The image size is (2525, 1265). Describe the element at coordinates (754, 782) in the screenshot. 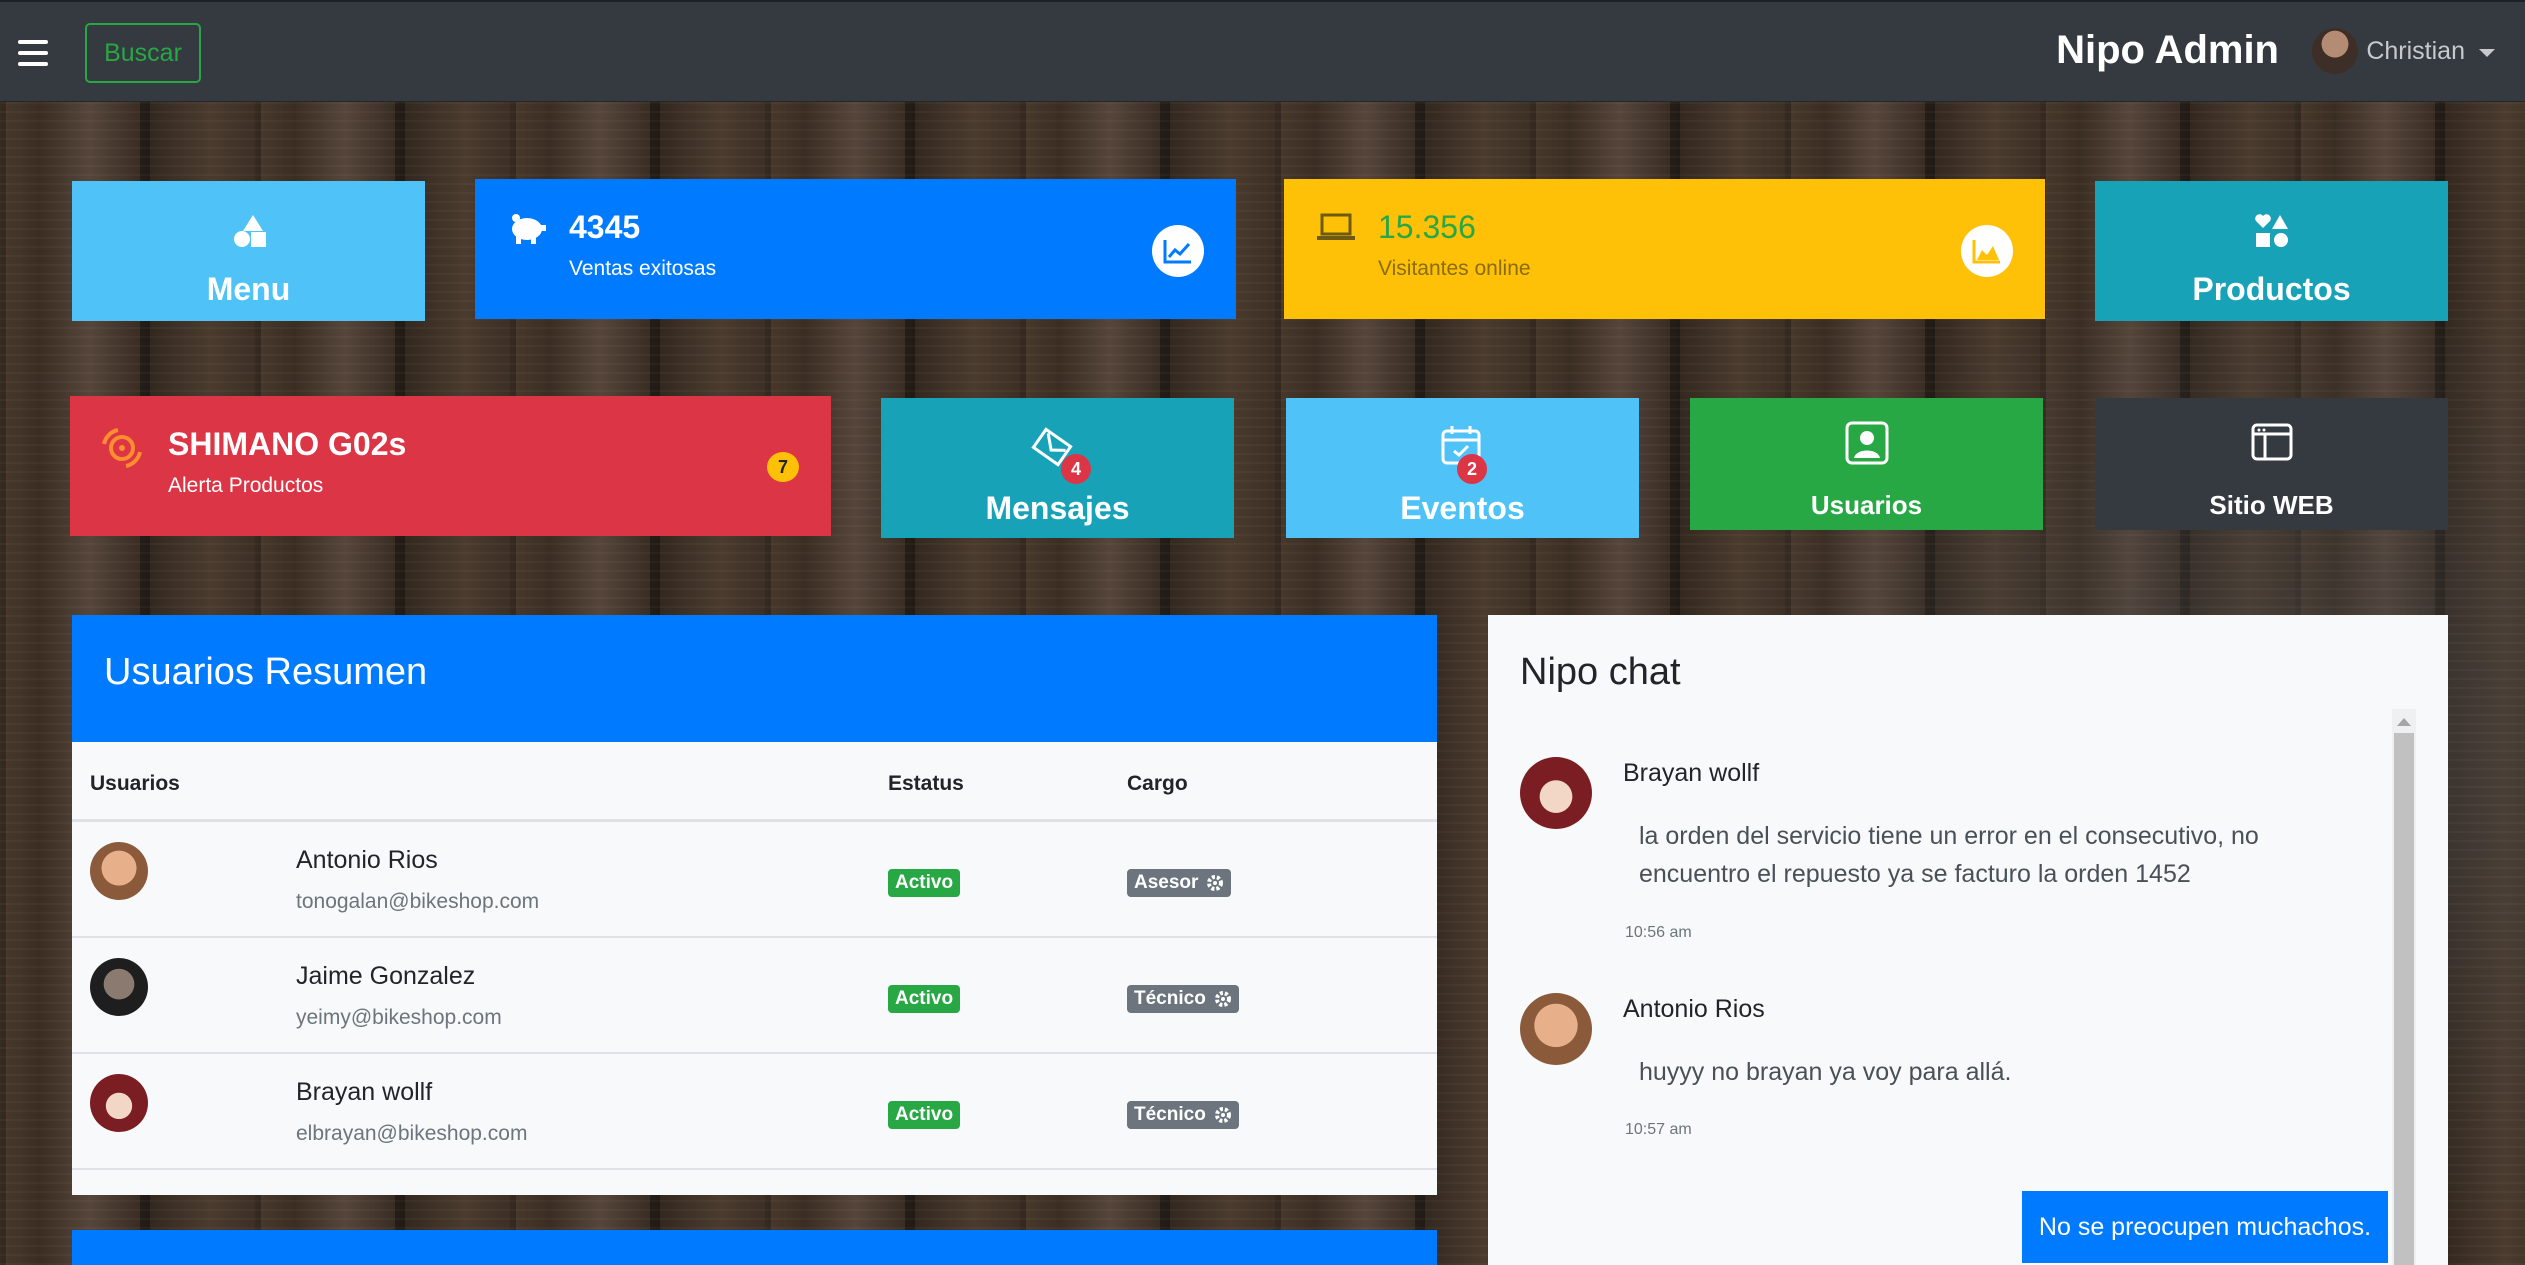

I see `table-header: Usuarios Estatus Cargo` at that location.